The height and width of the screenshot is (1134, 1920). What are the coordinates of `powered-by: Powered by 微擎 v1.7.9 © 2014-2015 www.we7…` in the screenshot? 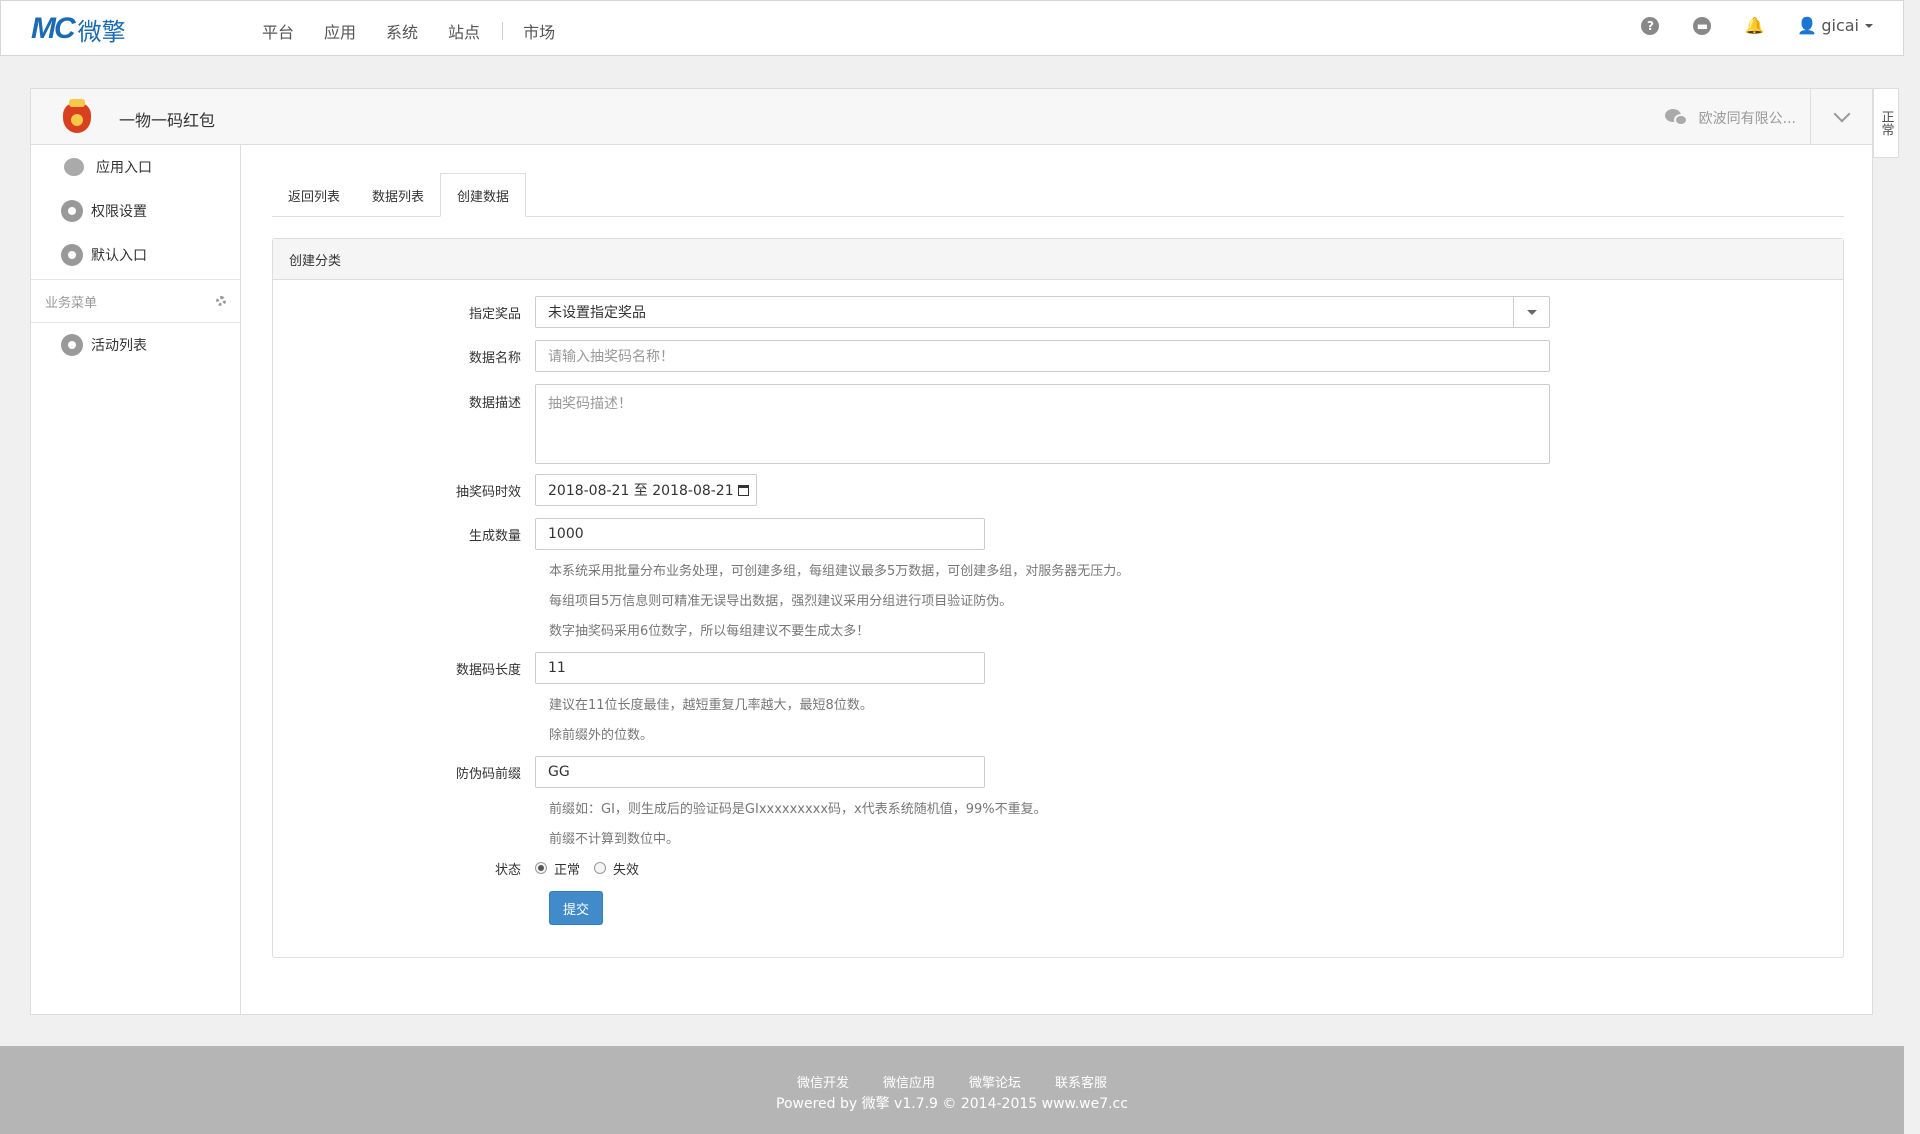 It's located at (952, 1104).